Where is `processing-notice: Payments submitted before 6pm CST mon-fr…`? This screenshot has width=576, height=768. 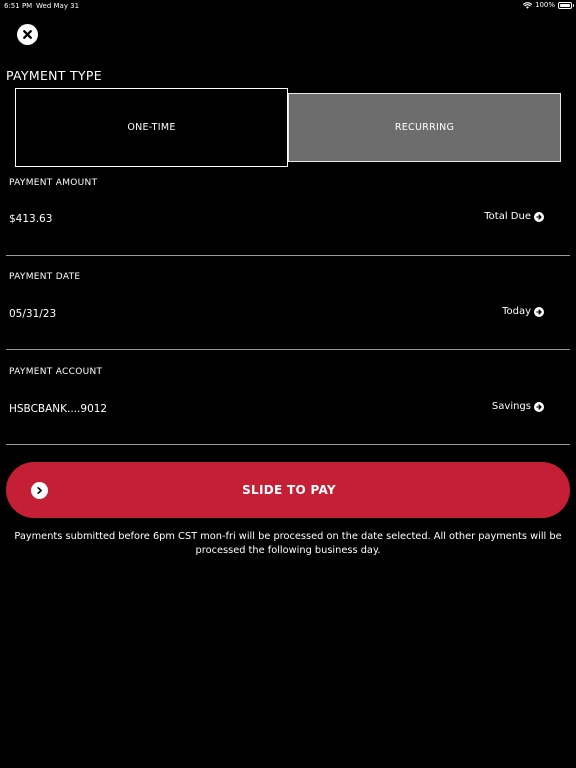 processing-notice: Payments submitted before 6pm CST mon-fr… is located at coordinates (288, 543).